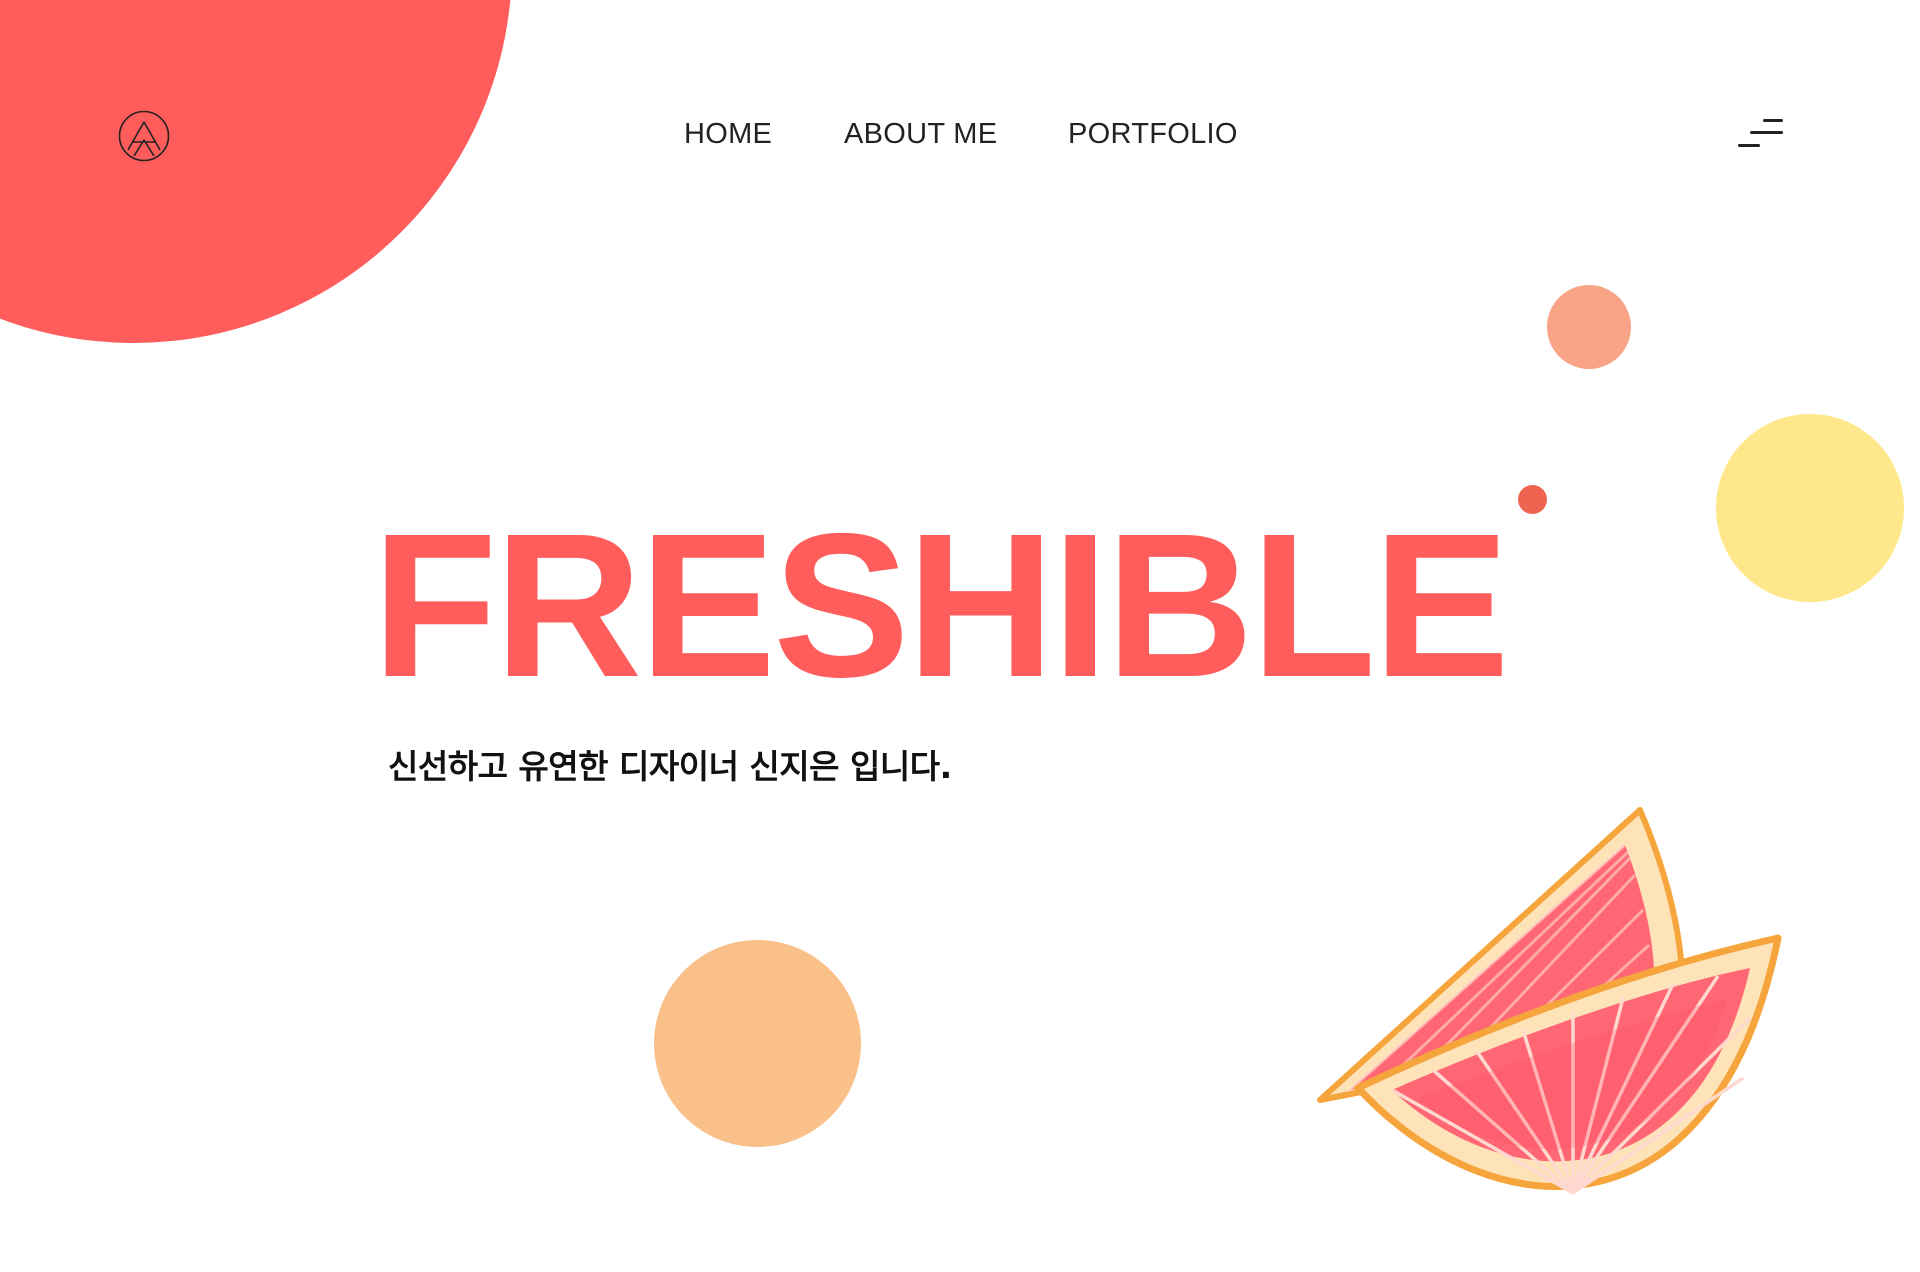 This screenshot has width=1920, height=1272. I want to click on decorative-large-red-circle, so click(256, 171).